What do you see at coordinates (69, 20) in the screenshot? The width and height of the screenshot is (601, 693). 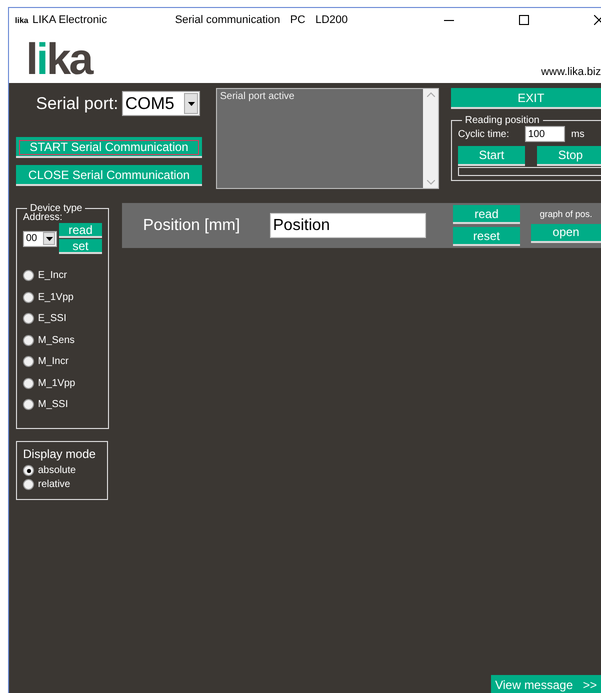 I see `window-title: LIKA Electronic` at bounding box center [69, 20].